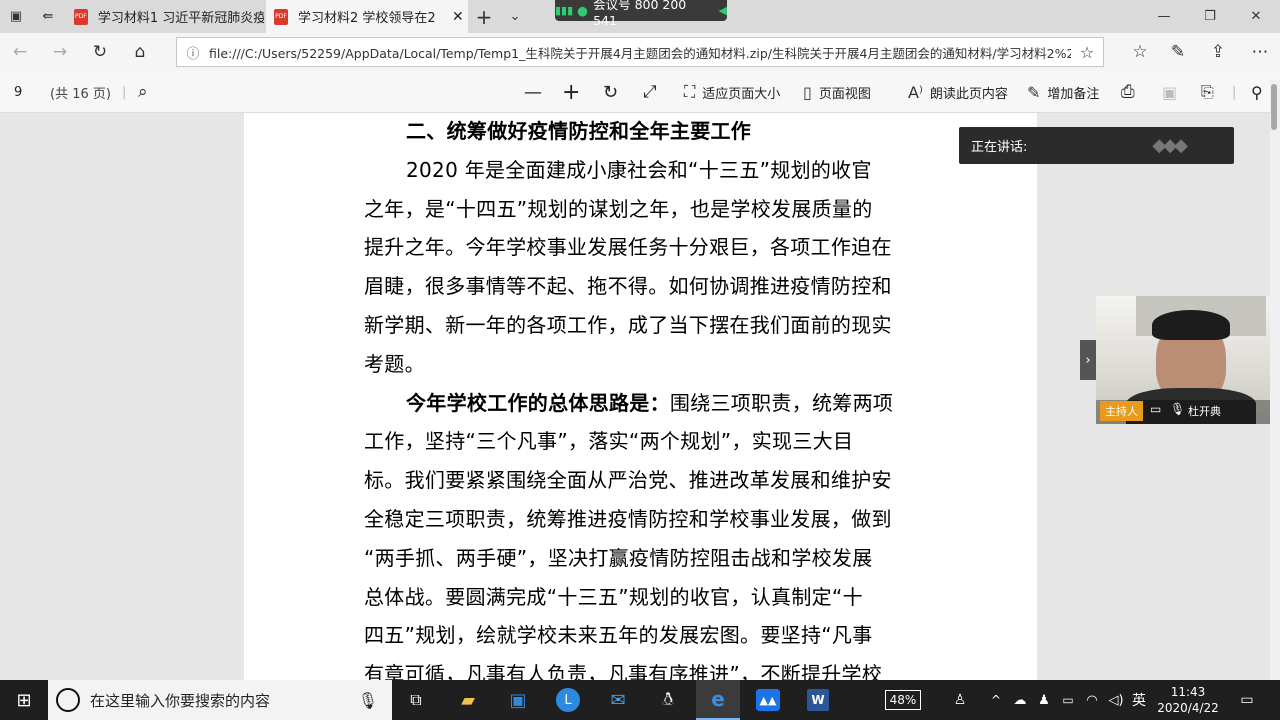 The image size is (1280, 720). Describe the element at coordinates (515, 16) in the screenshot. I see `tab-list-chevron-icon: ⌄` at that location.